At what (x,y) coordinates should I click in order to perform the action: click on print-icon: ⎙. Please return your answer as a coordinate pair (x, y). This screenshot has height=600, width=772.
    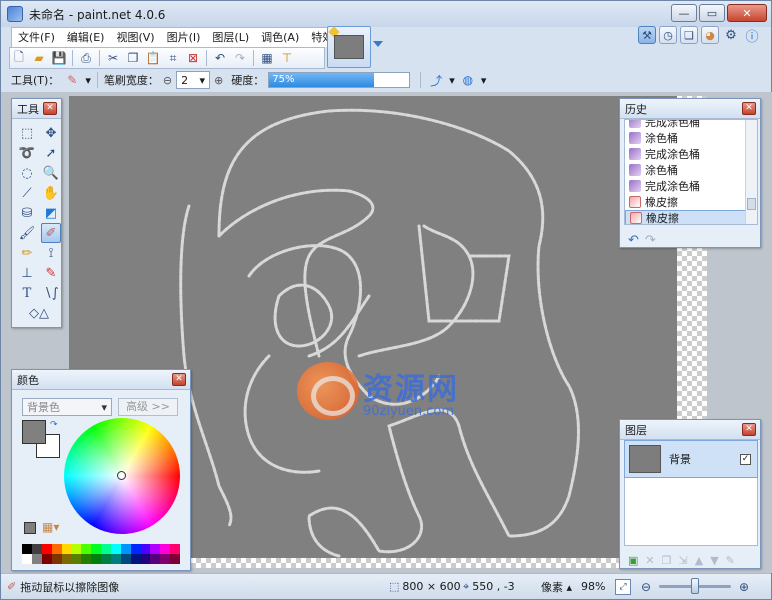
    Looking at the image, I should click on (86, 58).